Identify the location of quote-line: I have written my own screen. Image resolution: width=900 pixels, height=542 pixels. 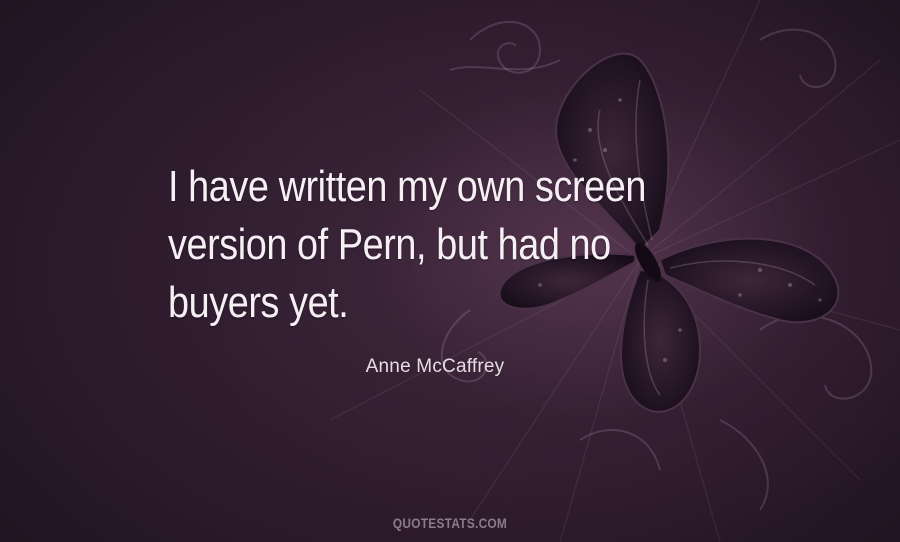
(407, 186).